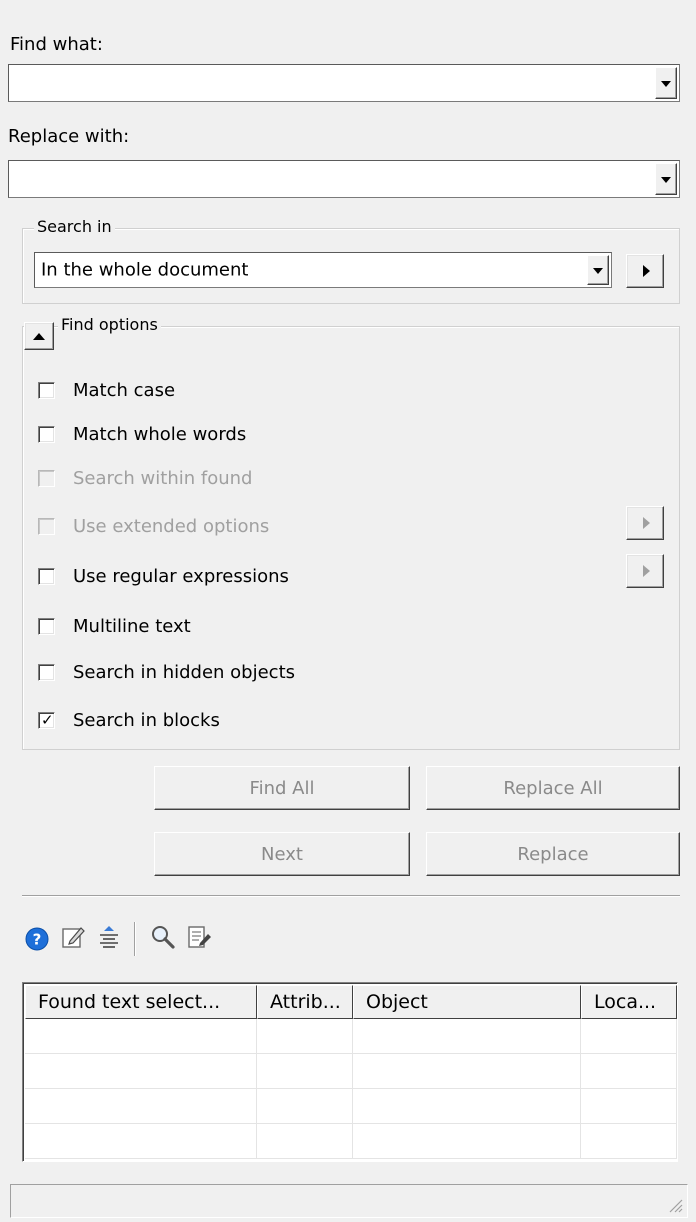 The height and width of the screenshot is (1222, 696). I want to click on option-search-within-found: Search within found, so click(145, 478).